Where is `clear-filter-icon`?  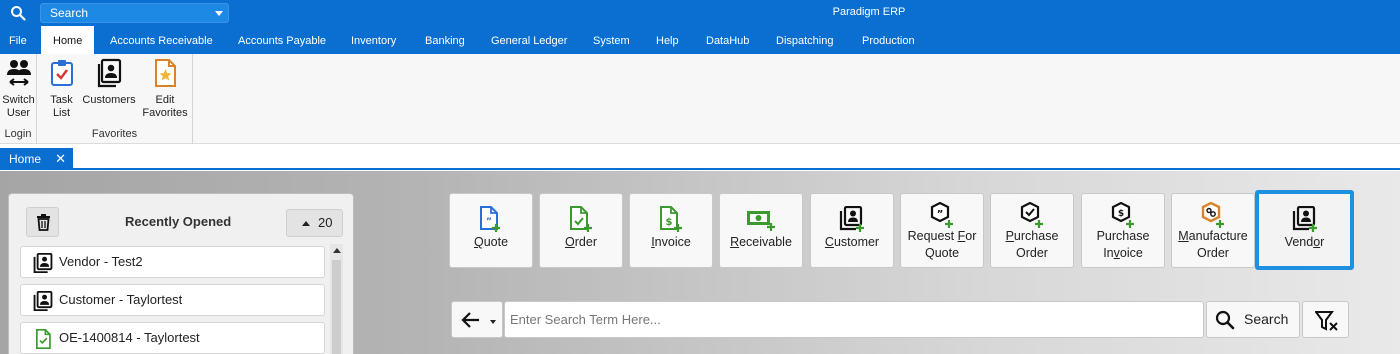
clear-filter-icon is located at coordinates (1326, 321).